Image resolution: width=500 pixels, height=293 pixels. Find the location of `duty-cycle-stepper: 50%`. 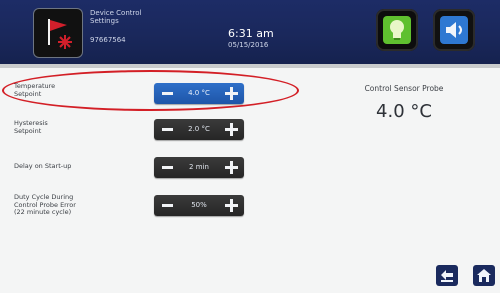

duty-cycle-stepper: 50% is located at coordinates (199, 205).